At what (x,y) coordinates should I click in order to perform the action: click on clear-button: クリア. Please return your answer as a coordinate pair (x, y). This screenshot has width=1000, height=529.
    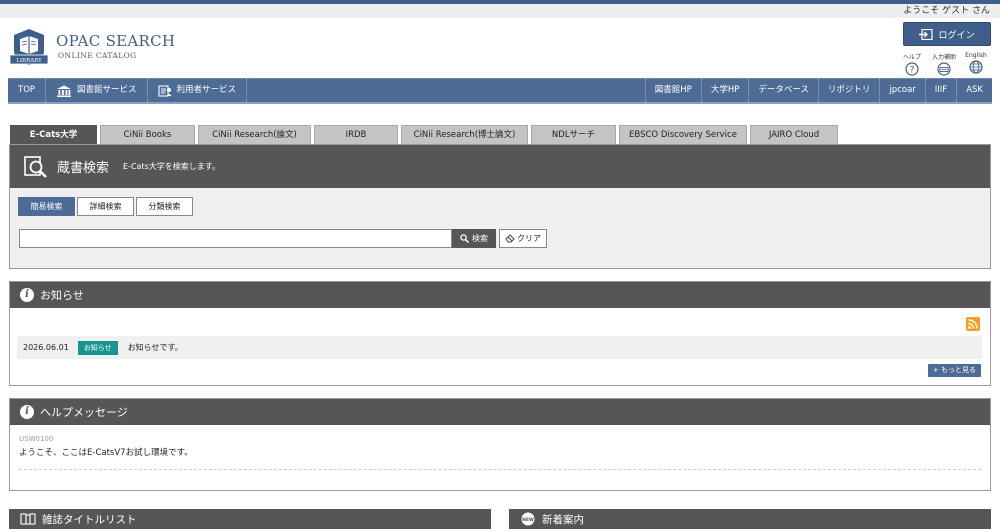
    Looking at the image, I should click on (523, 238).